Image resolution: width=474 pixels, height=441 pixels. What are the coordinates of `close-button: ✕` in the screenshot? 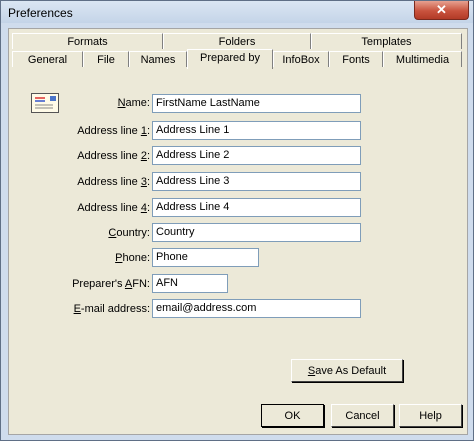 It's located at (441, 10).